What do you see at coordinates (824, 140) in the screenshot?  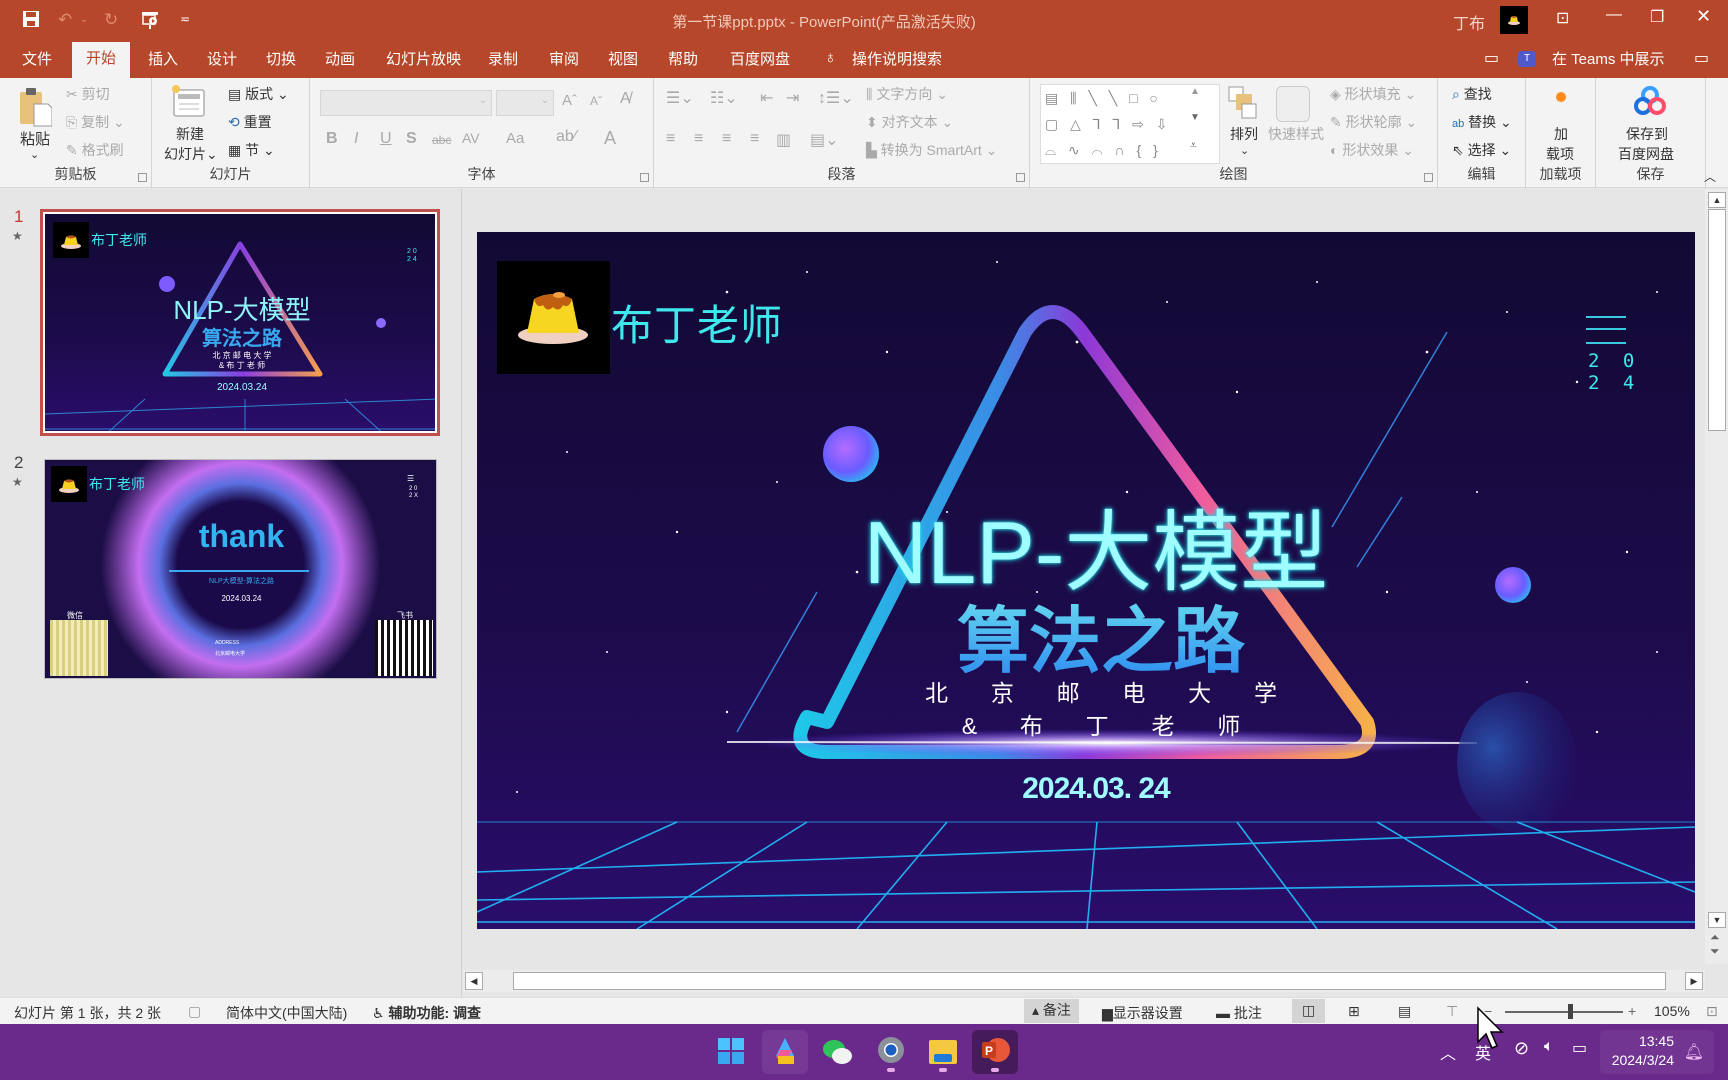 I see `columns-icon: ▤⌄` at bounding box center [824, 140].